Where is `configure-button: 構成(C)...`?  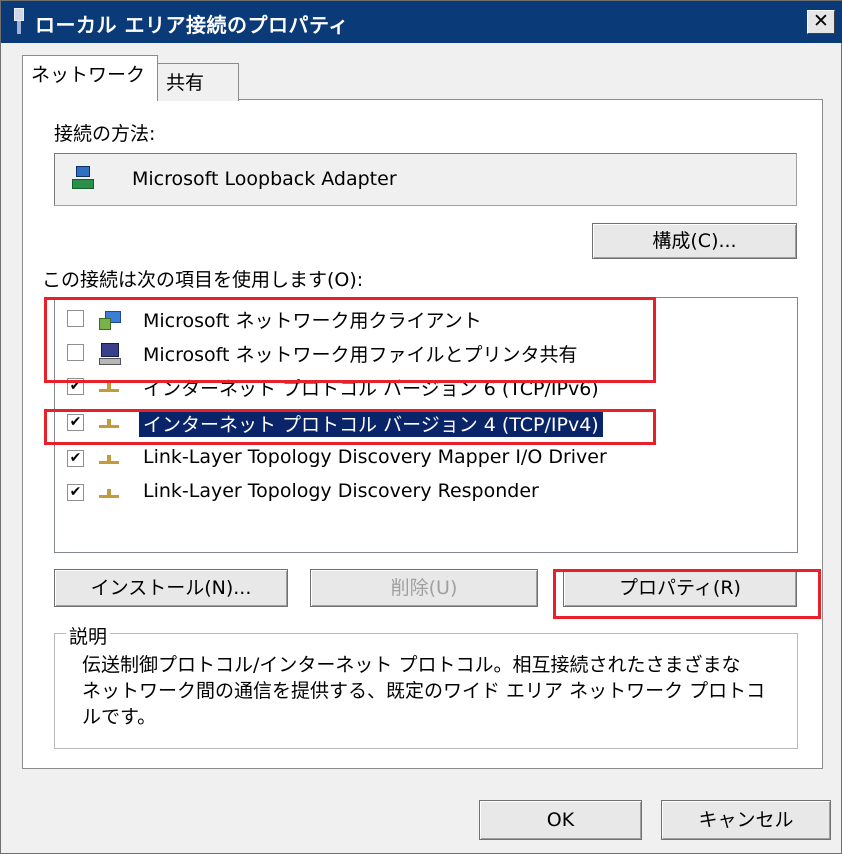
configure-button: 構成(C)... is located at coordinates (694, 241).